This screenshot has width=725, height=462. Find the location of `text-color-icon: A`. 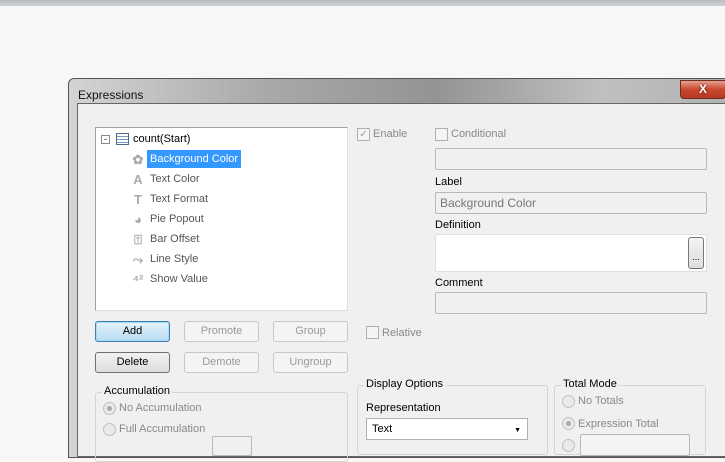

text-color-icon: A is located at coordinates (138, 179).